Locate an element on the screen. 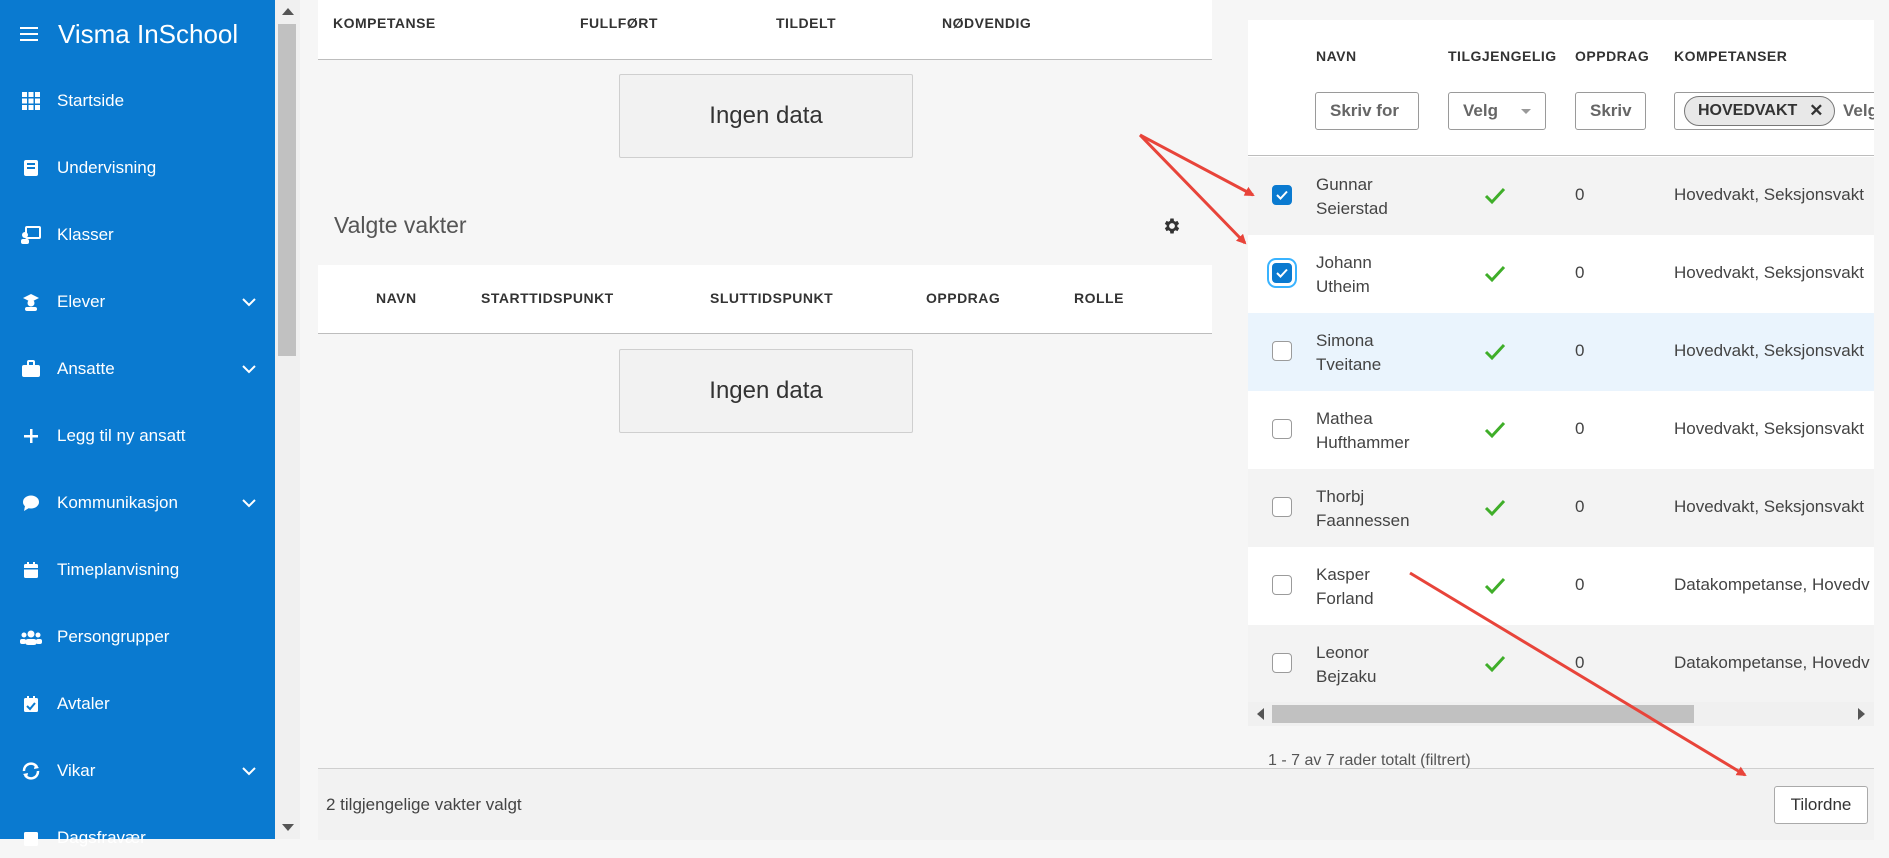 This screenshot has width=1889, height=858. sidebar-item-timeplanvisning: Timeplanvisning is located at coordinates (137, 570).